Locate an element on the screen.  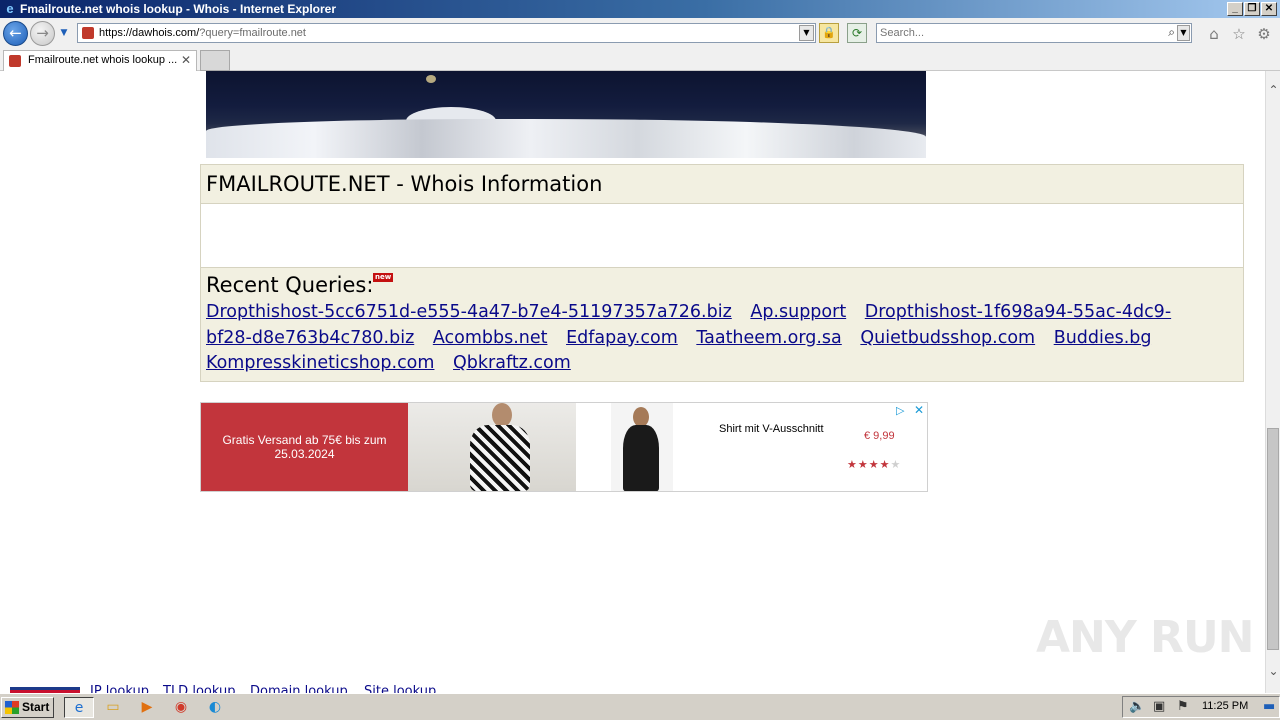
search-dropdown-button: ▼ is located at coordinates (1183, 33).